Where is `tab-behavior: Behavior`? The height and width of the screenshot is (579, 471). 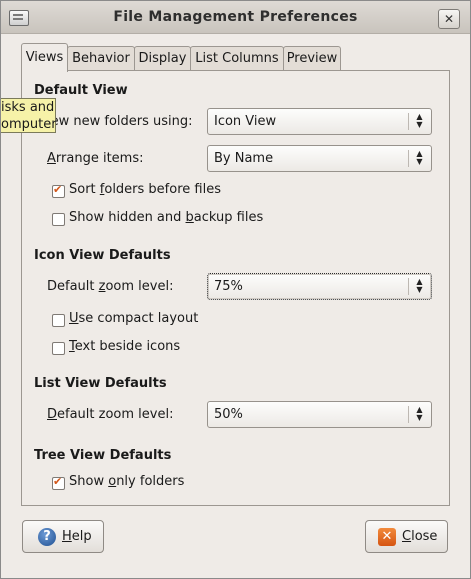 tab-behavior: Behavior is located at coordinates (101, 58).